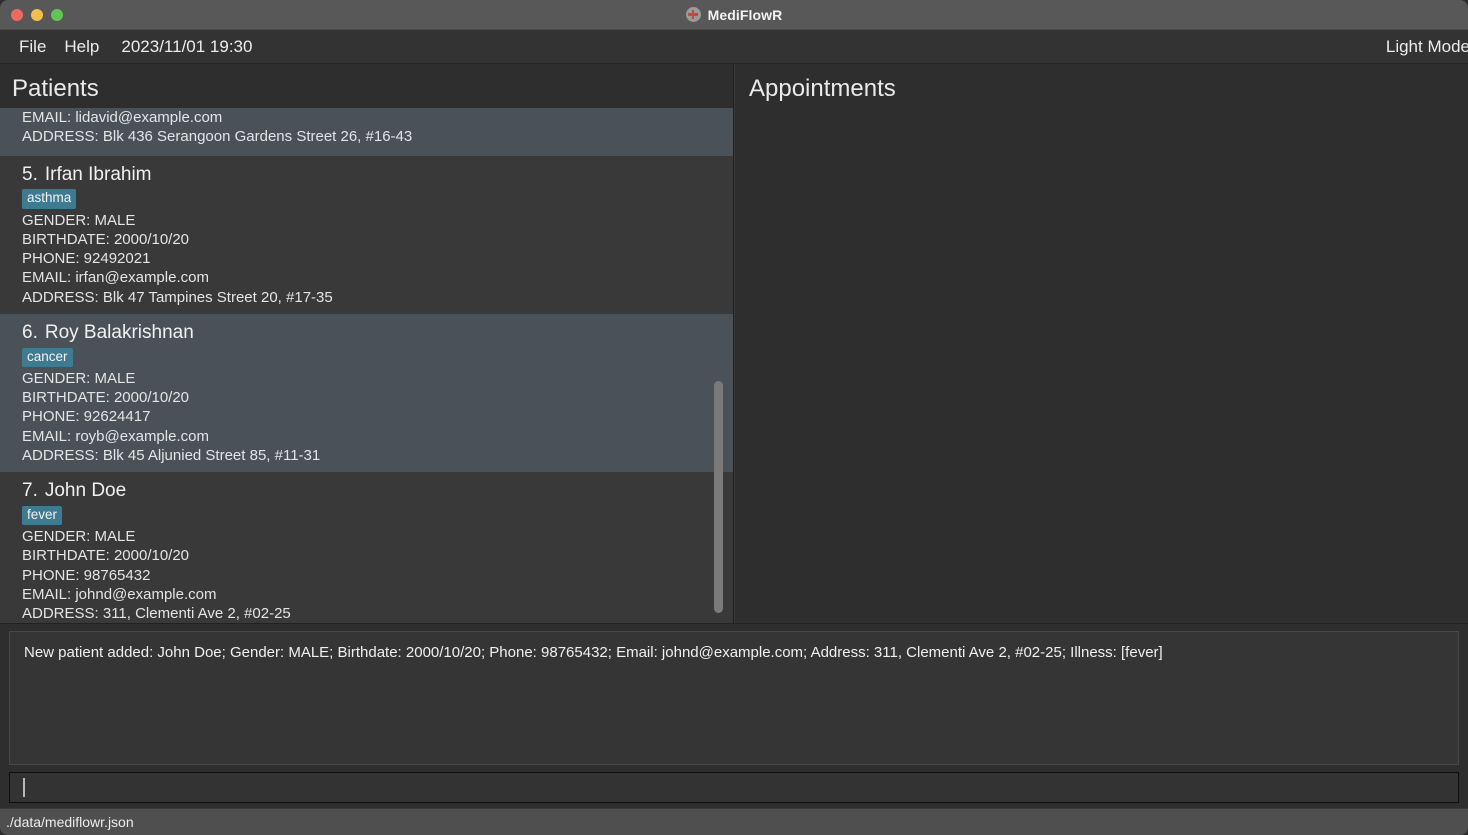  What do you see at coordinates (81, 46) in the screenshot?
I see `menu-help: Help` at bounding box center [81, 46].